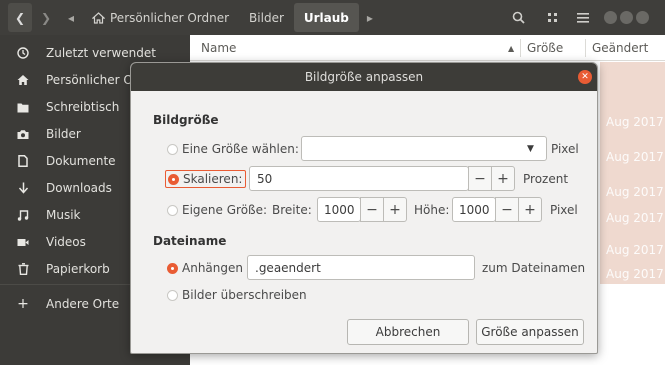  What do you see at coordinates (361, 267) in the screenshot?
I see `append-suffix-input: .geaendert` at bounding box center [361, 267].